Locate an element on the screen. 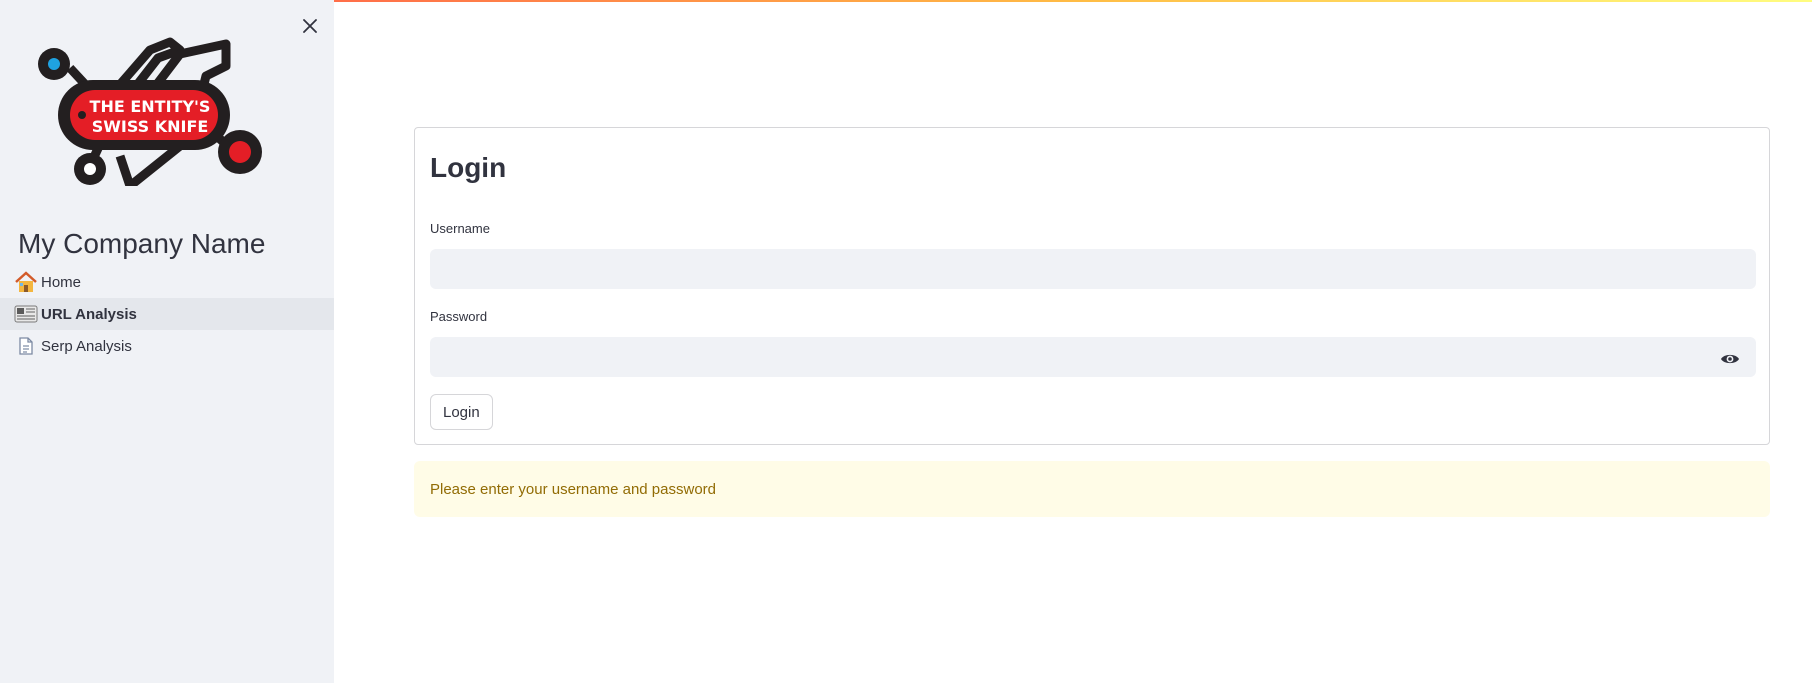  sidebar-item-label: URL Analysis is located at coordinates (89, 314).